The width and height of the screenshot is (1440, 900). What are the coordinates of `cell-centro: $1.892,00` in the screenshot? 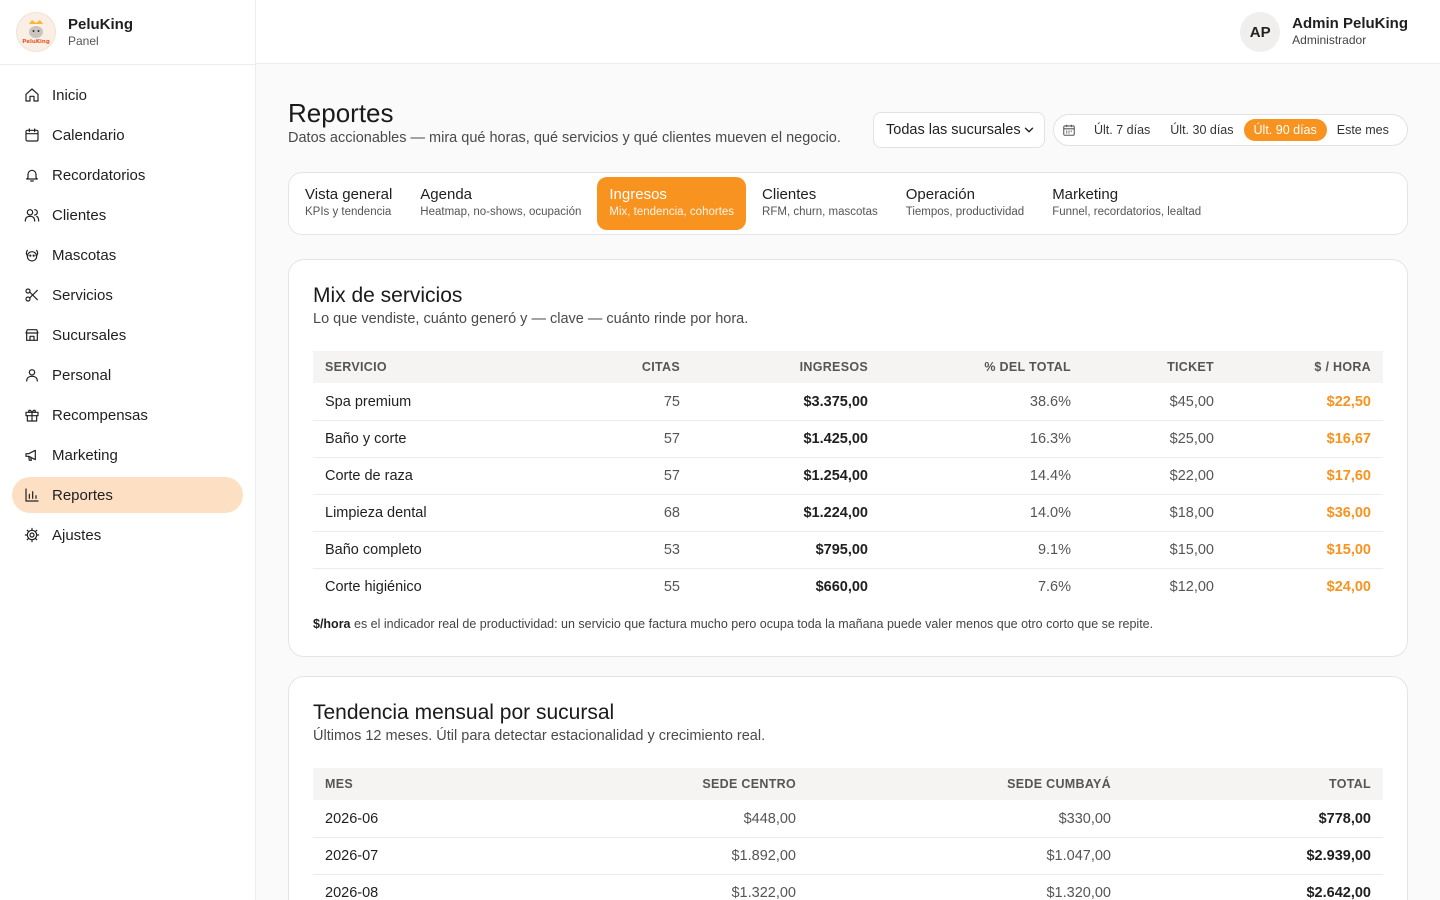 It's located at (650, 856).